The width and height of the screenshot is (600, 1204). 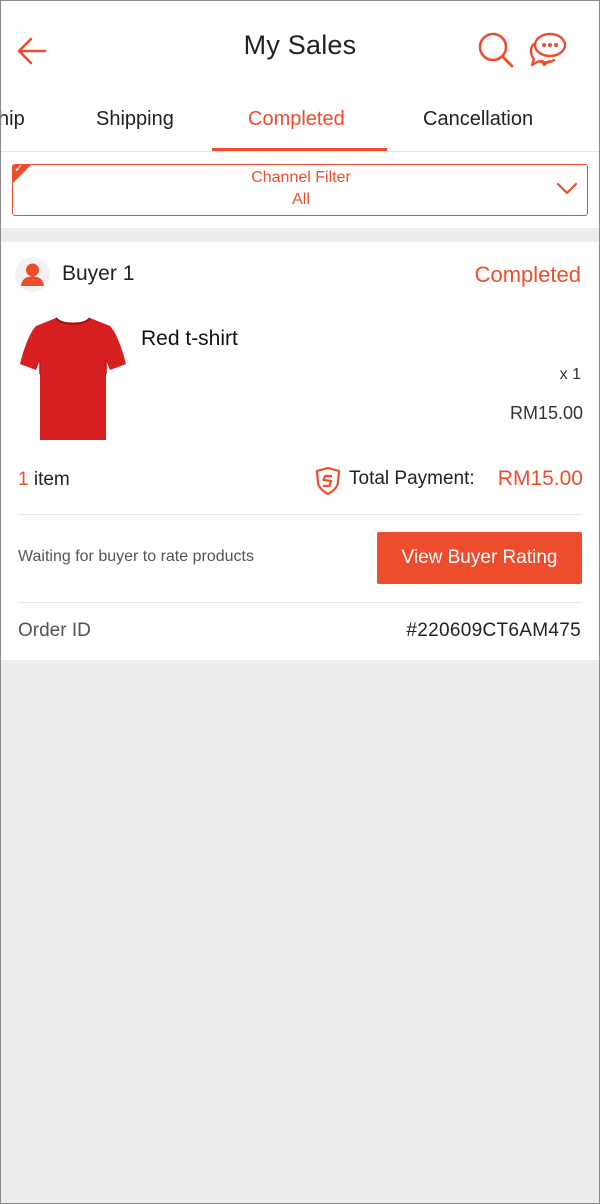 I want to click on user-icon, so click(x=32, y=274).